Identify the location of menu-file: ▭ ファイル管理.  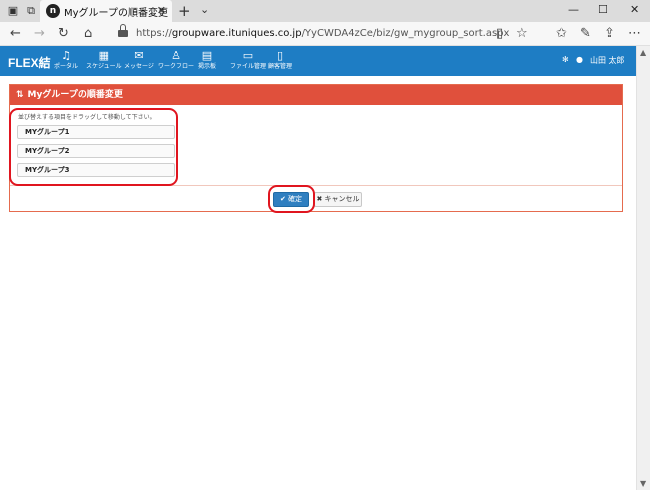
(248, 60).